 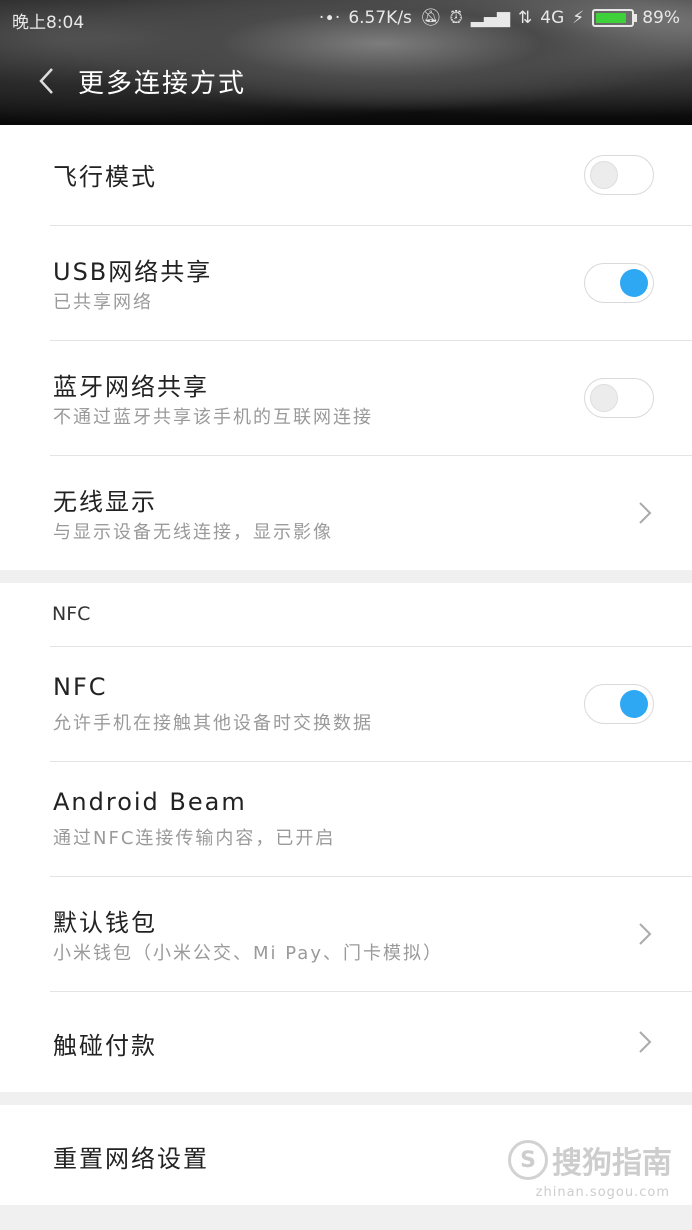 I want to click on charging-icon: ⚡︎, so click(x=578, y=18).